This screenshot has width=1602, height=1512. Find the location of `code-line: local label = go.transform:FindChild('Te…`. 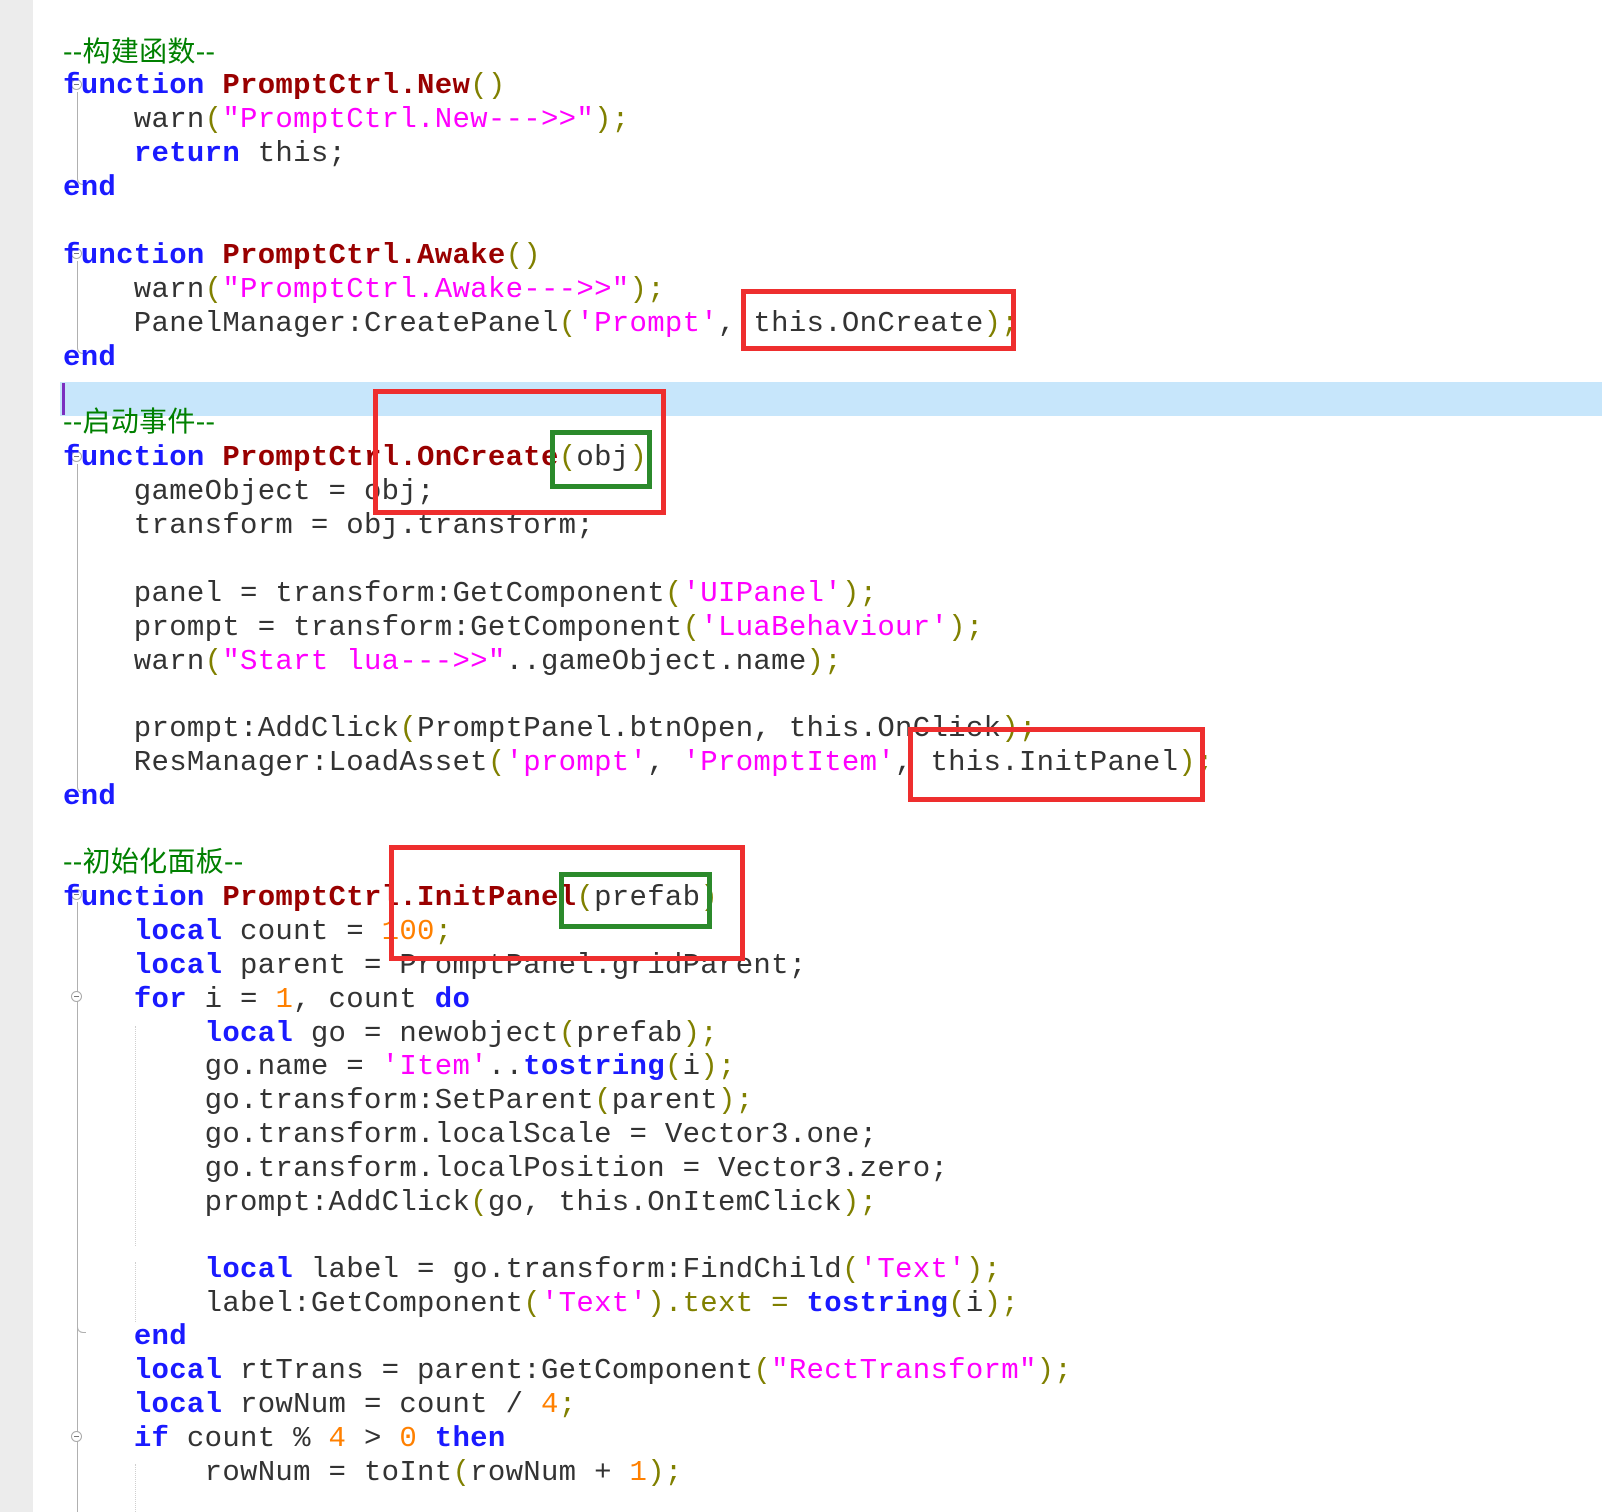

code-line: local label = go.transform:FindChild('Te… is located at coordinates (532, 1270).